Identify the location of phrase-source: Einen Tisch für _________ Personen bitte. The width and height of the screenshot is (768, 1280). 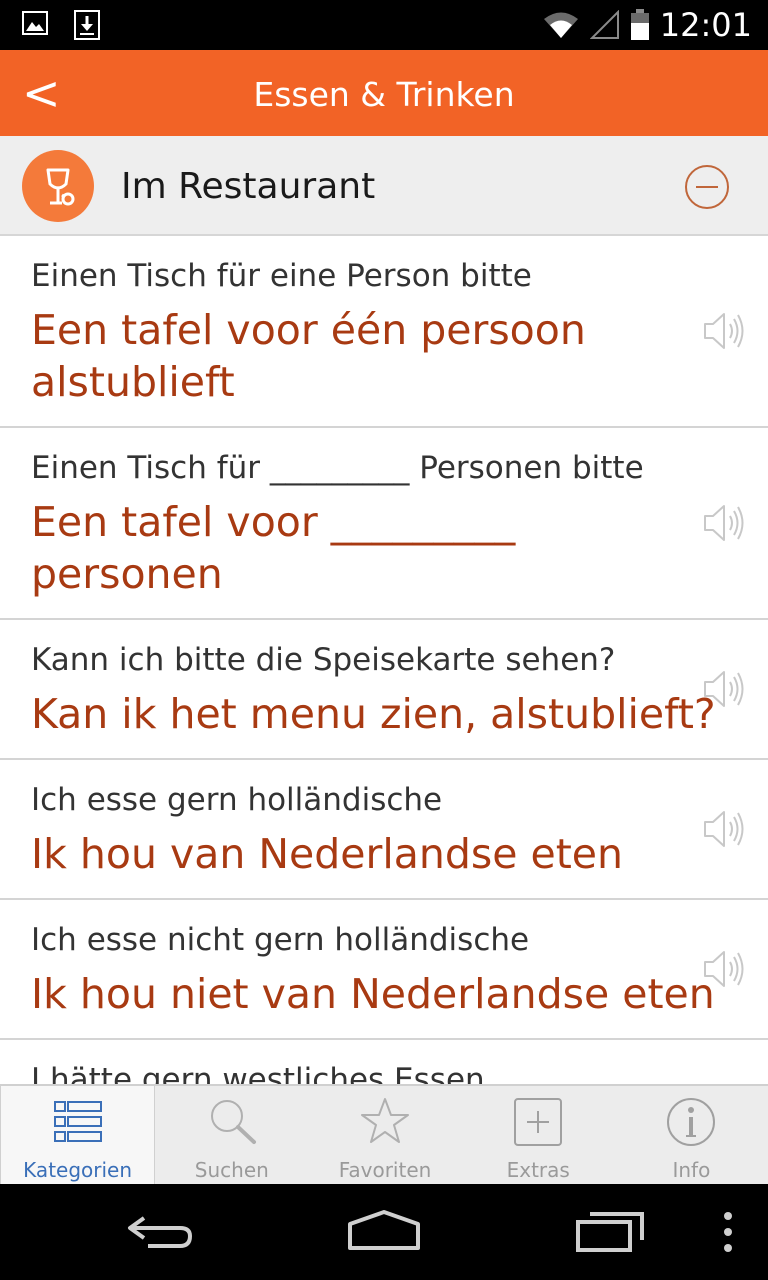
(337, 468).